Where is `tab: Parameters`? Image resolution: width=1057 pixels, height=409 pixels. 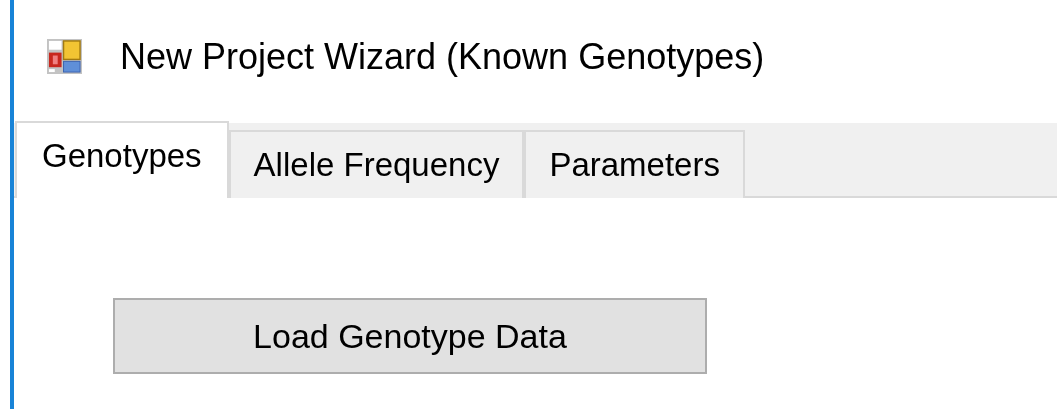
tab: Parameters is located at coordinates (634, 164).